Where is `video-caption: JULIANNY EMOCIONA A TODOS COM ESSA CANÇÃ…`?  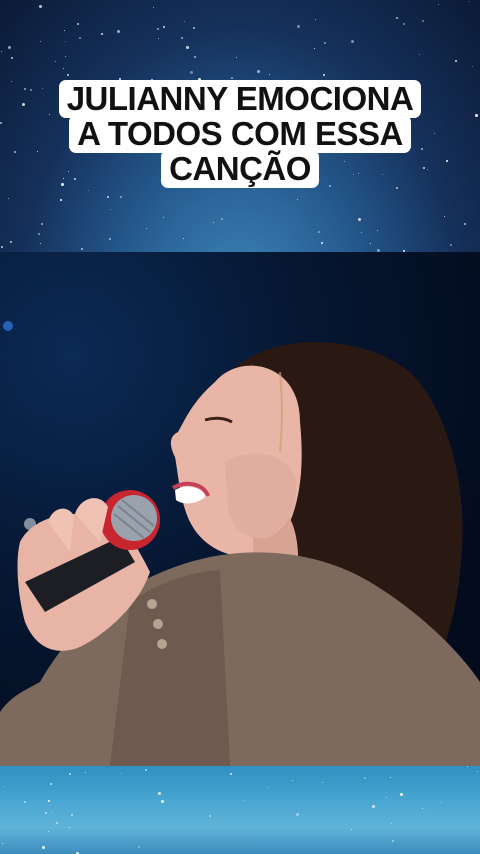
video-caption: JULIANNY EMOCIONA A TODOS COM ESSA CANÇÃ… is located at coordinates (240, 134).